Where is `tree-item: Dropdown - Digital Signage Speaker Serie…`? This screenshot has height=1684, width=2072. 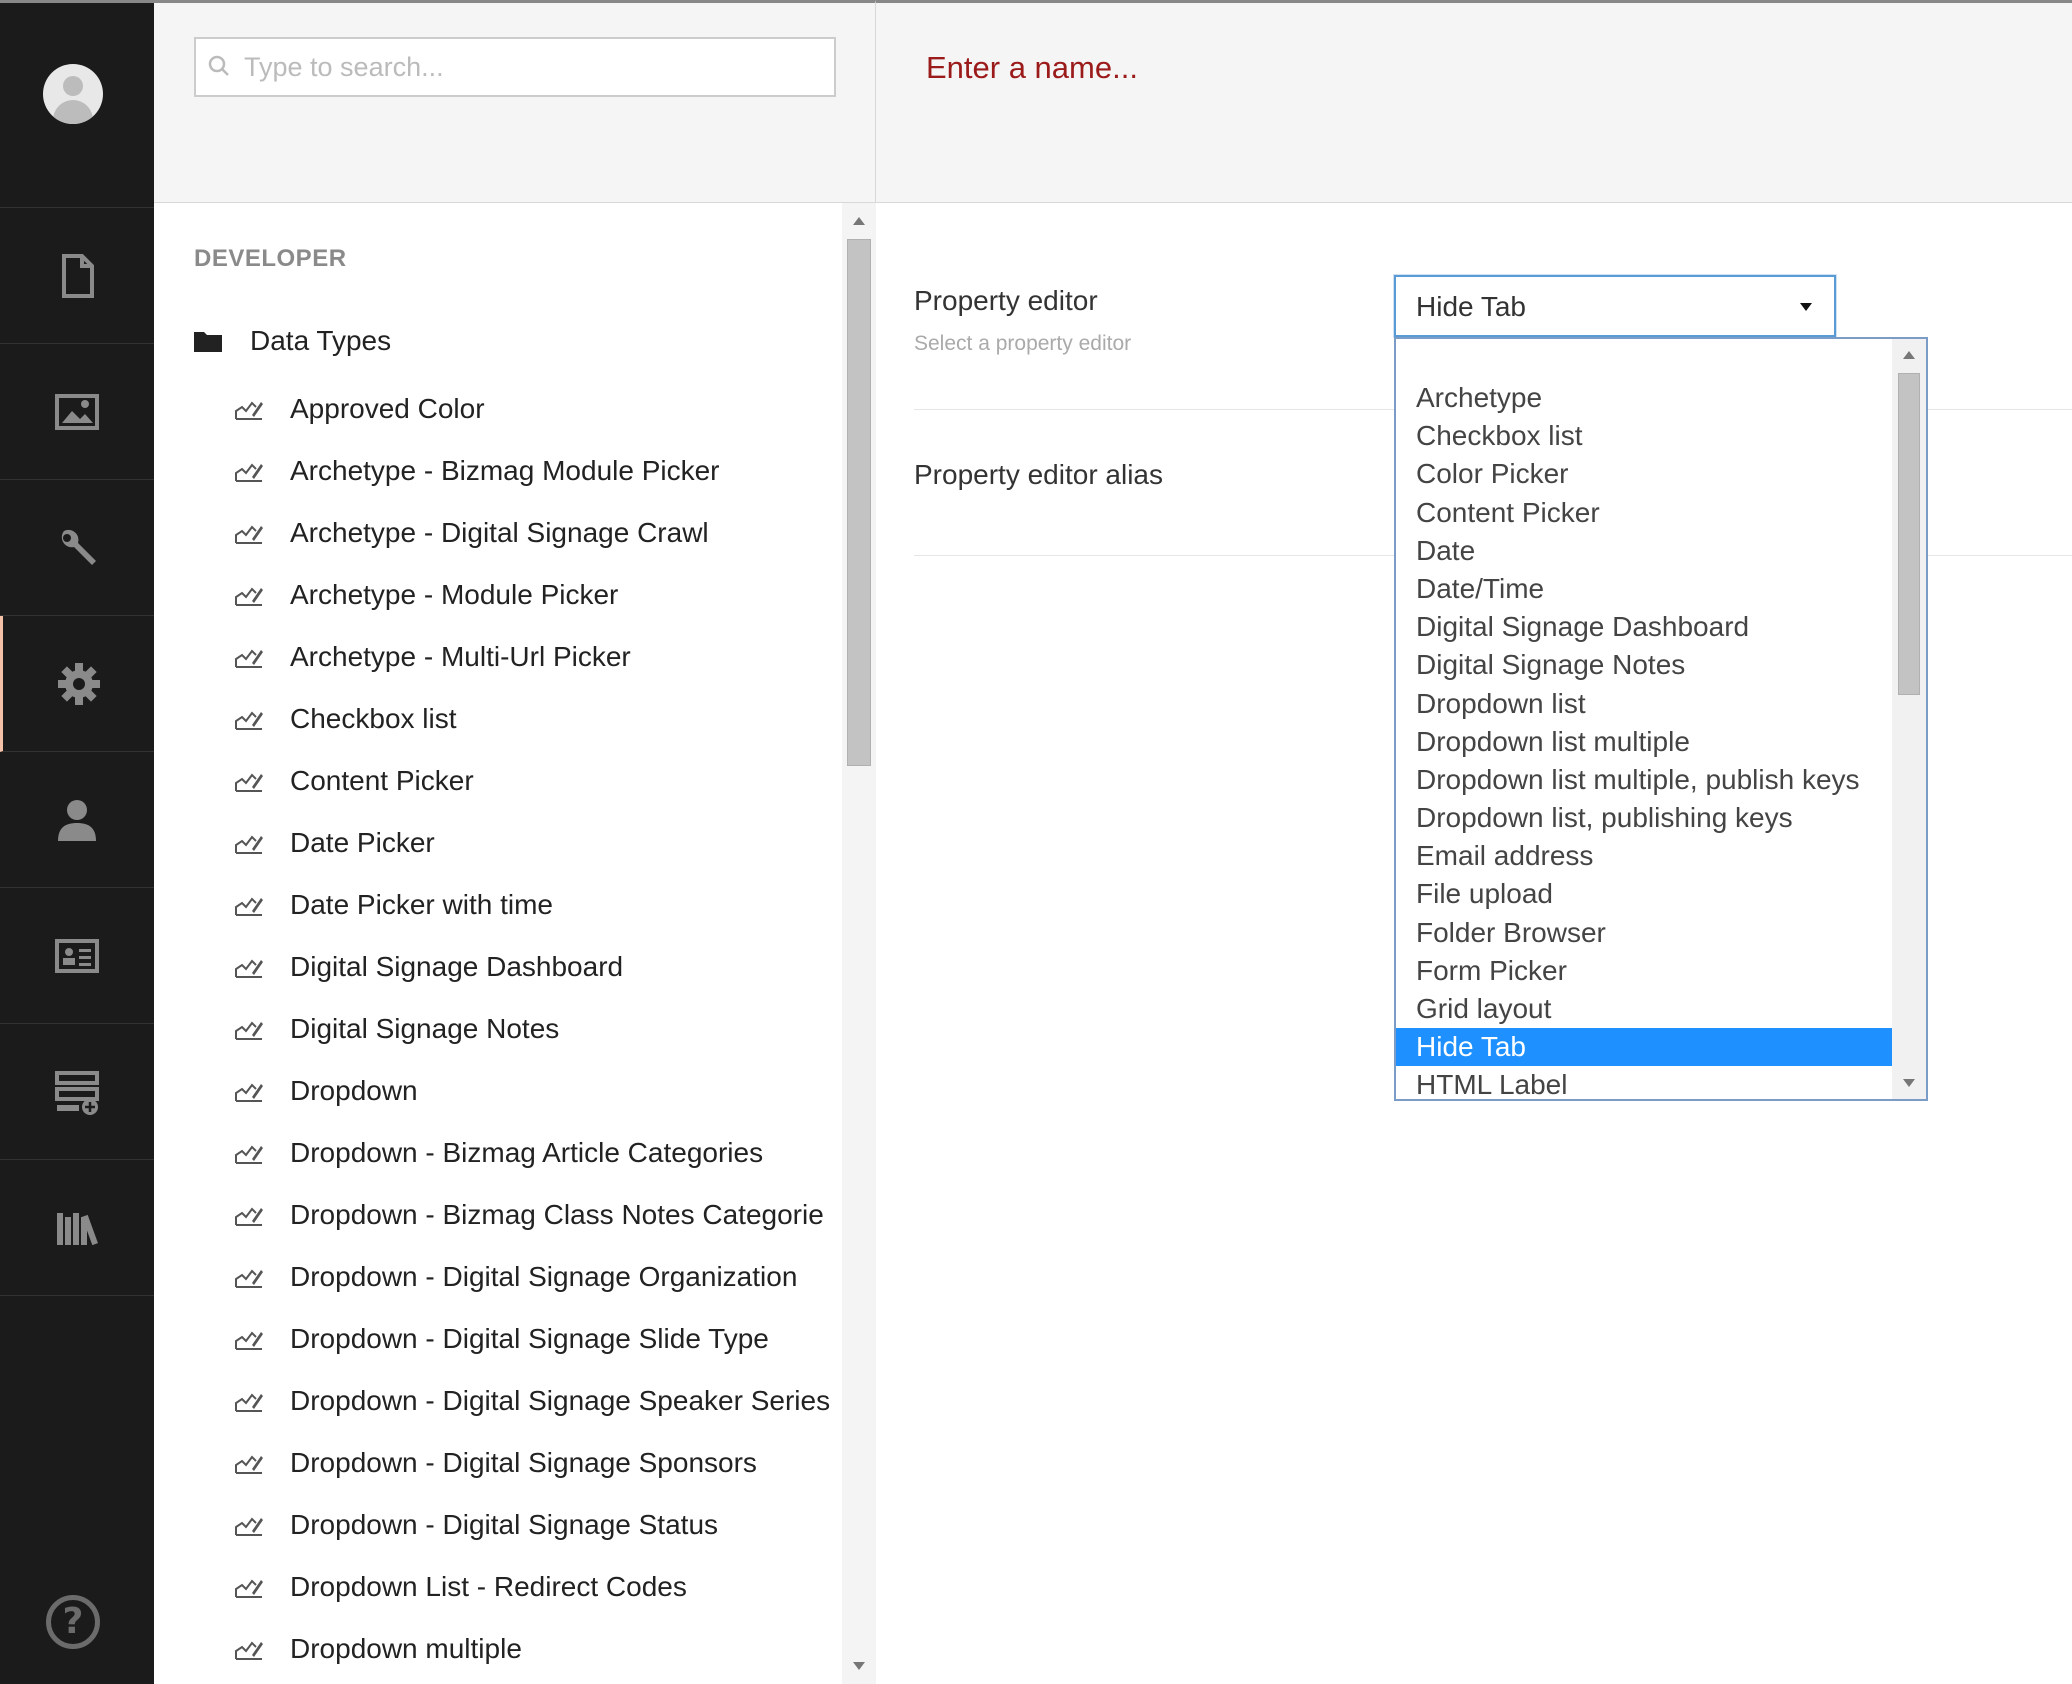 tree-item: Dropdown - Digital Signage Speaker Serie… is located at coordinates (532, 1401).